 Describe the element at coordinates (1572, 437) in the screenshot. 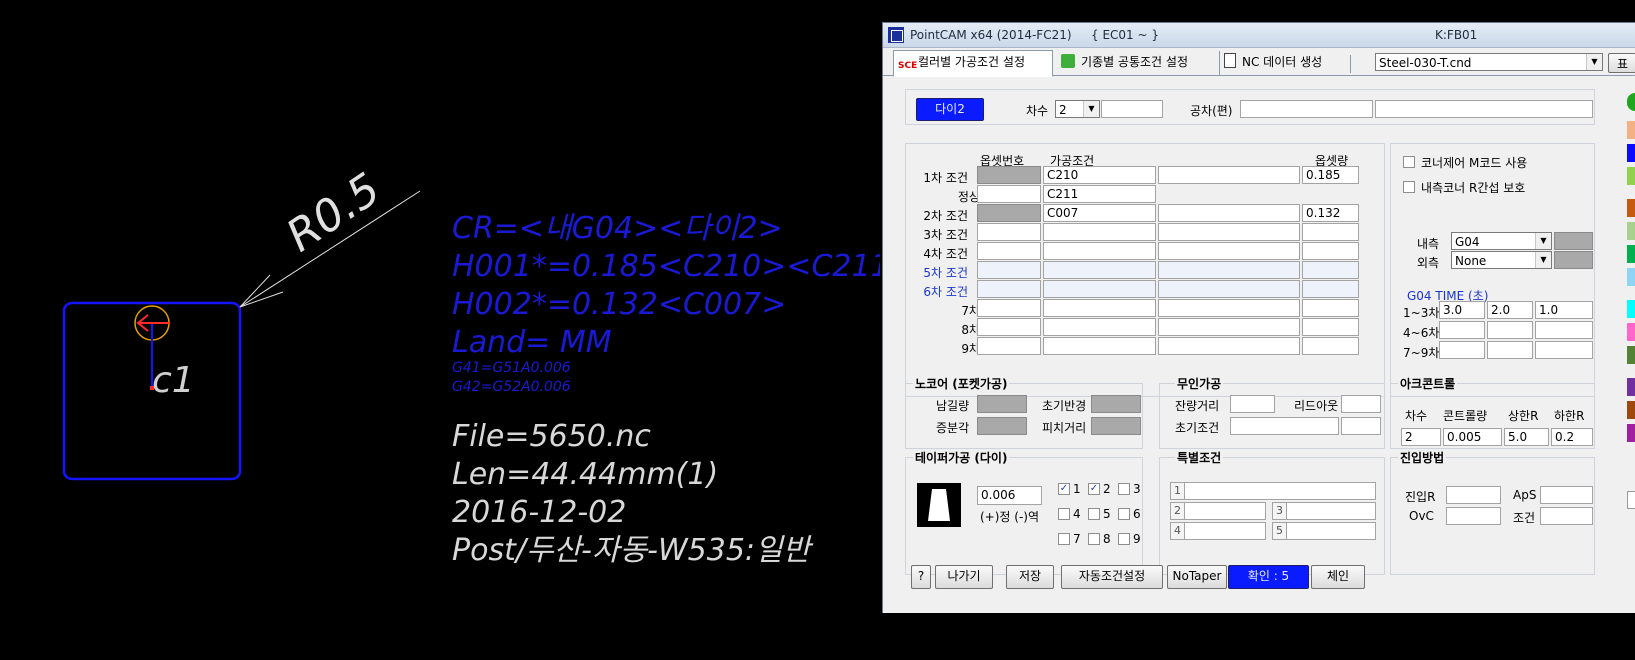

I see `arc-lower-field: 0.2` at that location.